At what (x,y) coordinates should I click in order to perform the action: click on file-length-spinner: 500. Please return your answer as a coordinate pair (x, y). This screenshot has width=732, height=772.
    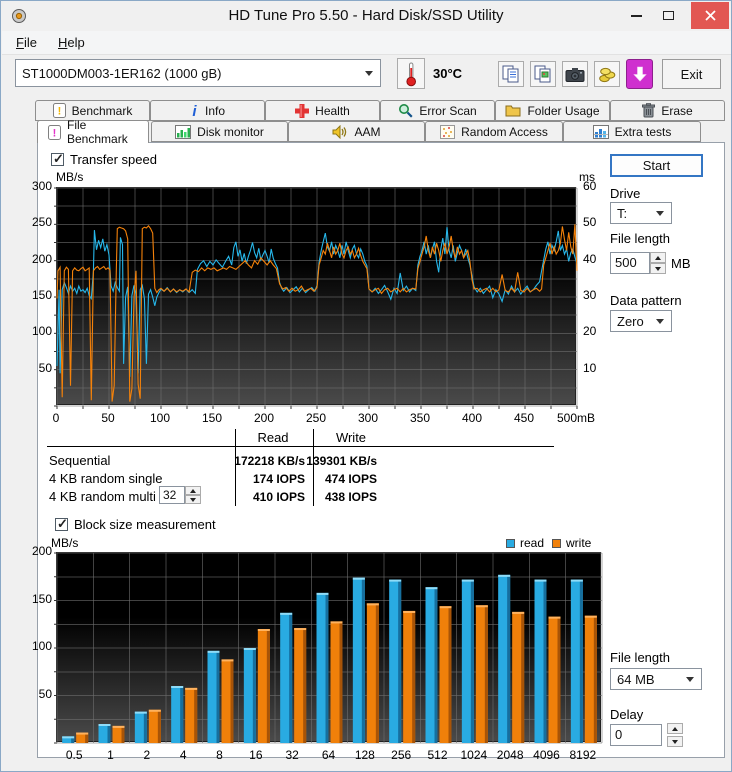
    Looking at the image, I should click on (638, 263).